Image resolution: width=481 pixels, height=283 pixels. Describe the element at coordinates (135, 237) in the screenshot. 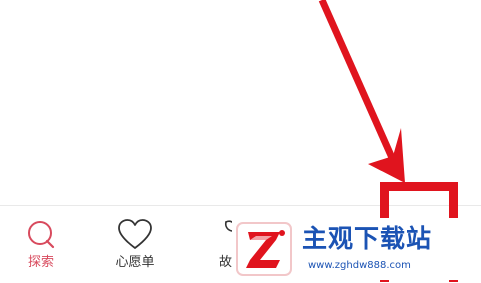

I see `heart-icon` at that location.